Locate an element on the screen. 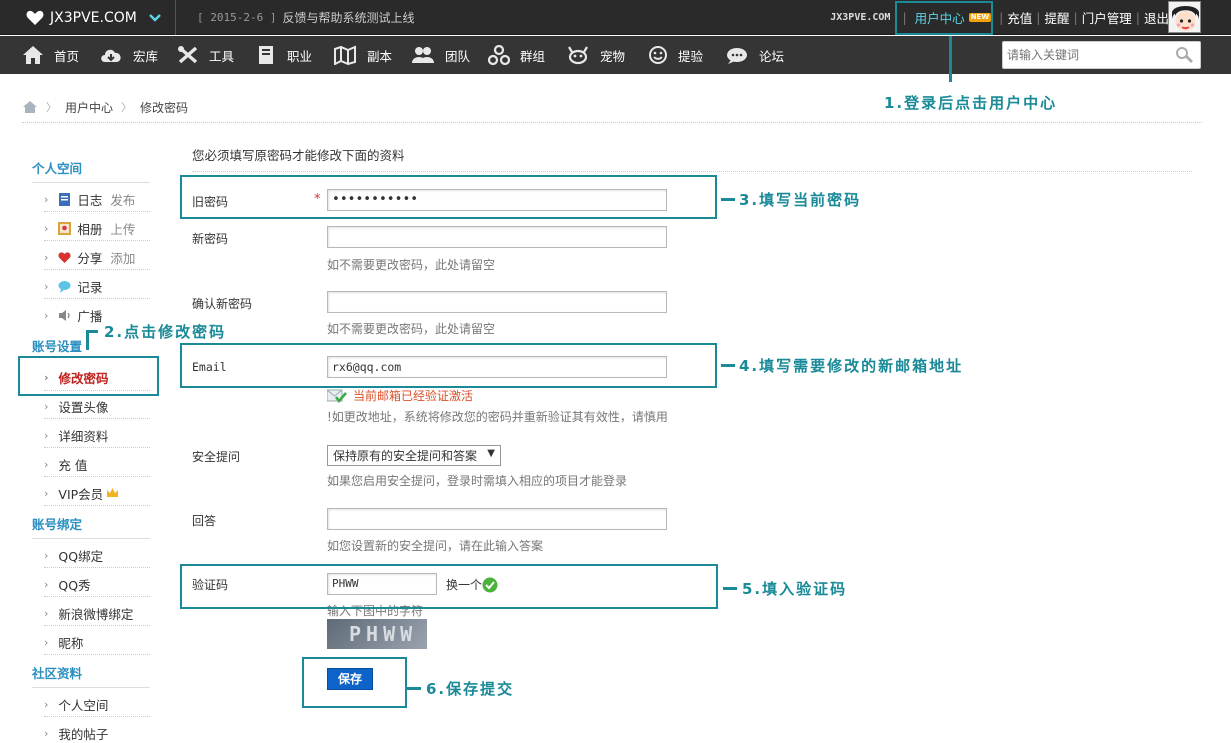  sidebar-item-label: 设置头像 is located at coordinates (83, 407).